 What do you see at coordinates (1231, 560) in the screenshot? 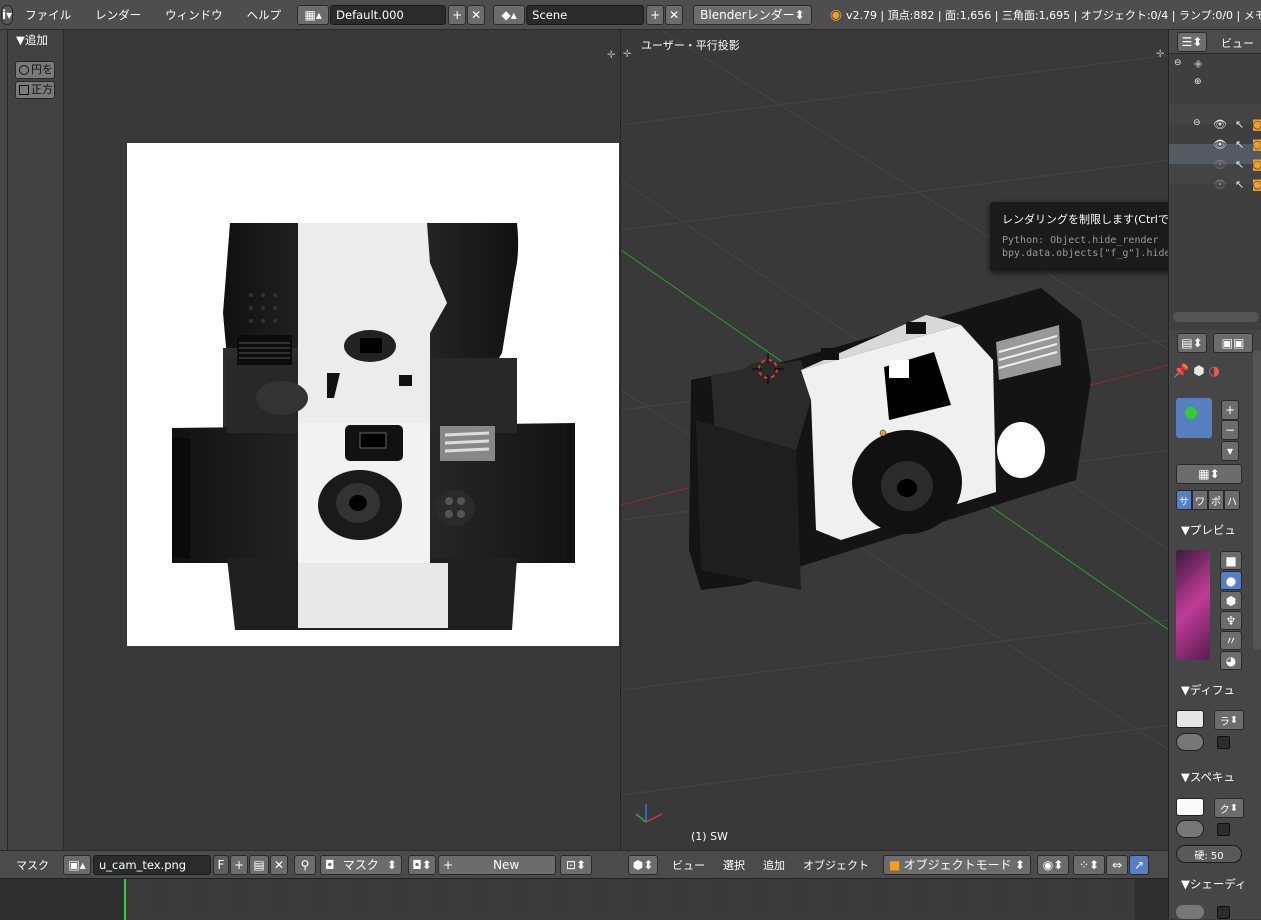
I see `preview-flat-button: ■` at bounding box center [1231, 560].